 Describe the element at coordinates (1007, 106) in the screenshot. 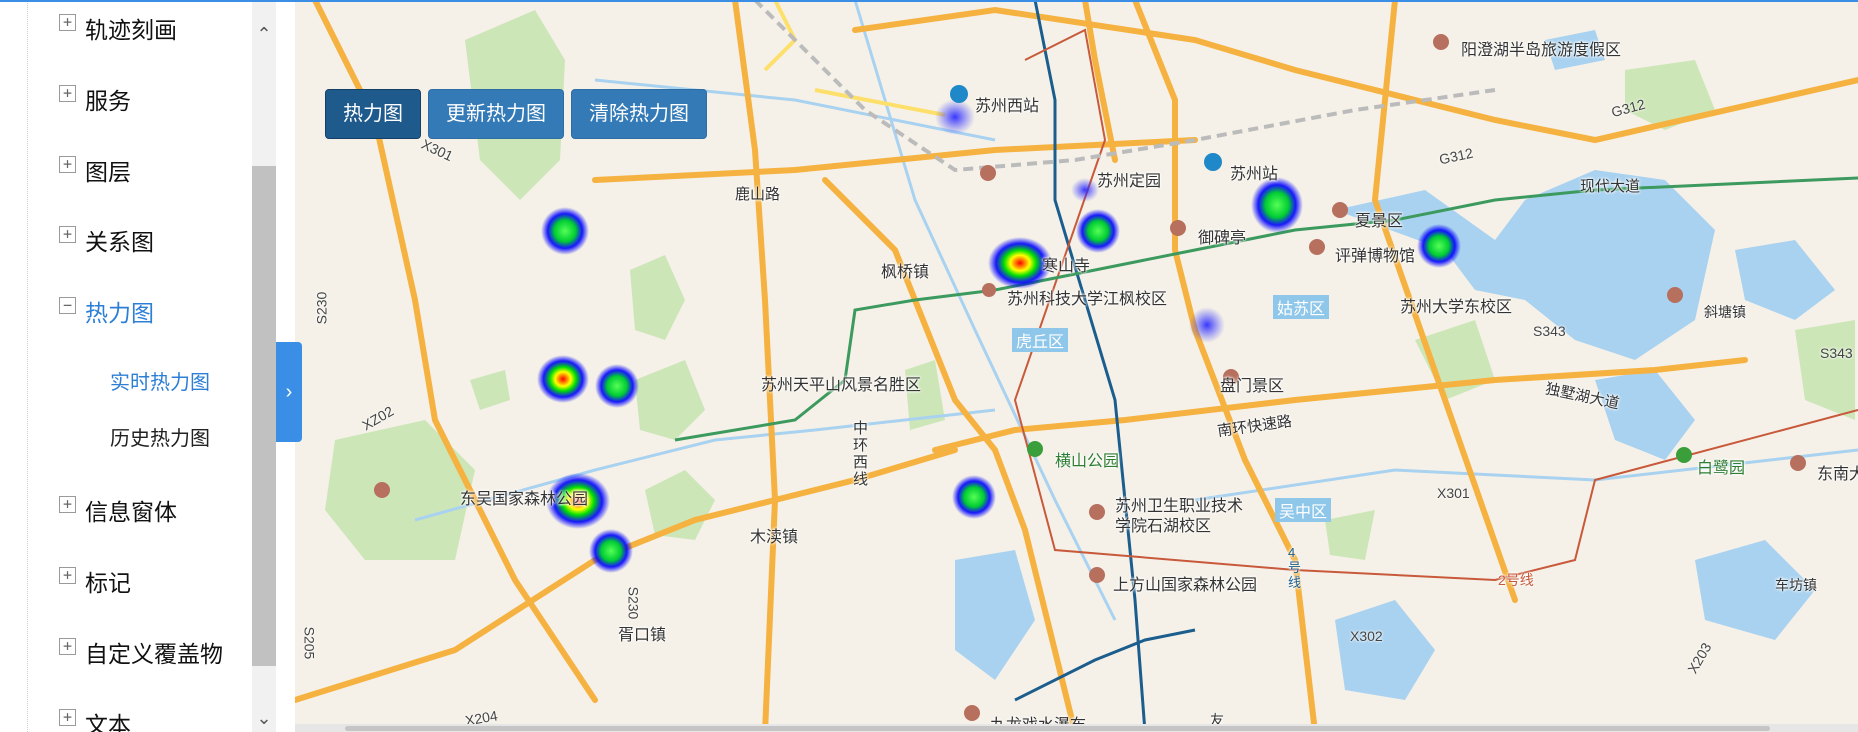

I see `map-label: 苏州西站` at that location.